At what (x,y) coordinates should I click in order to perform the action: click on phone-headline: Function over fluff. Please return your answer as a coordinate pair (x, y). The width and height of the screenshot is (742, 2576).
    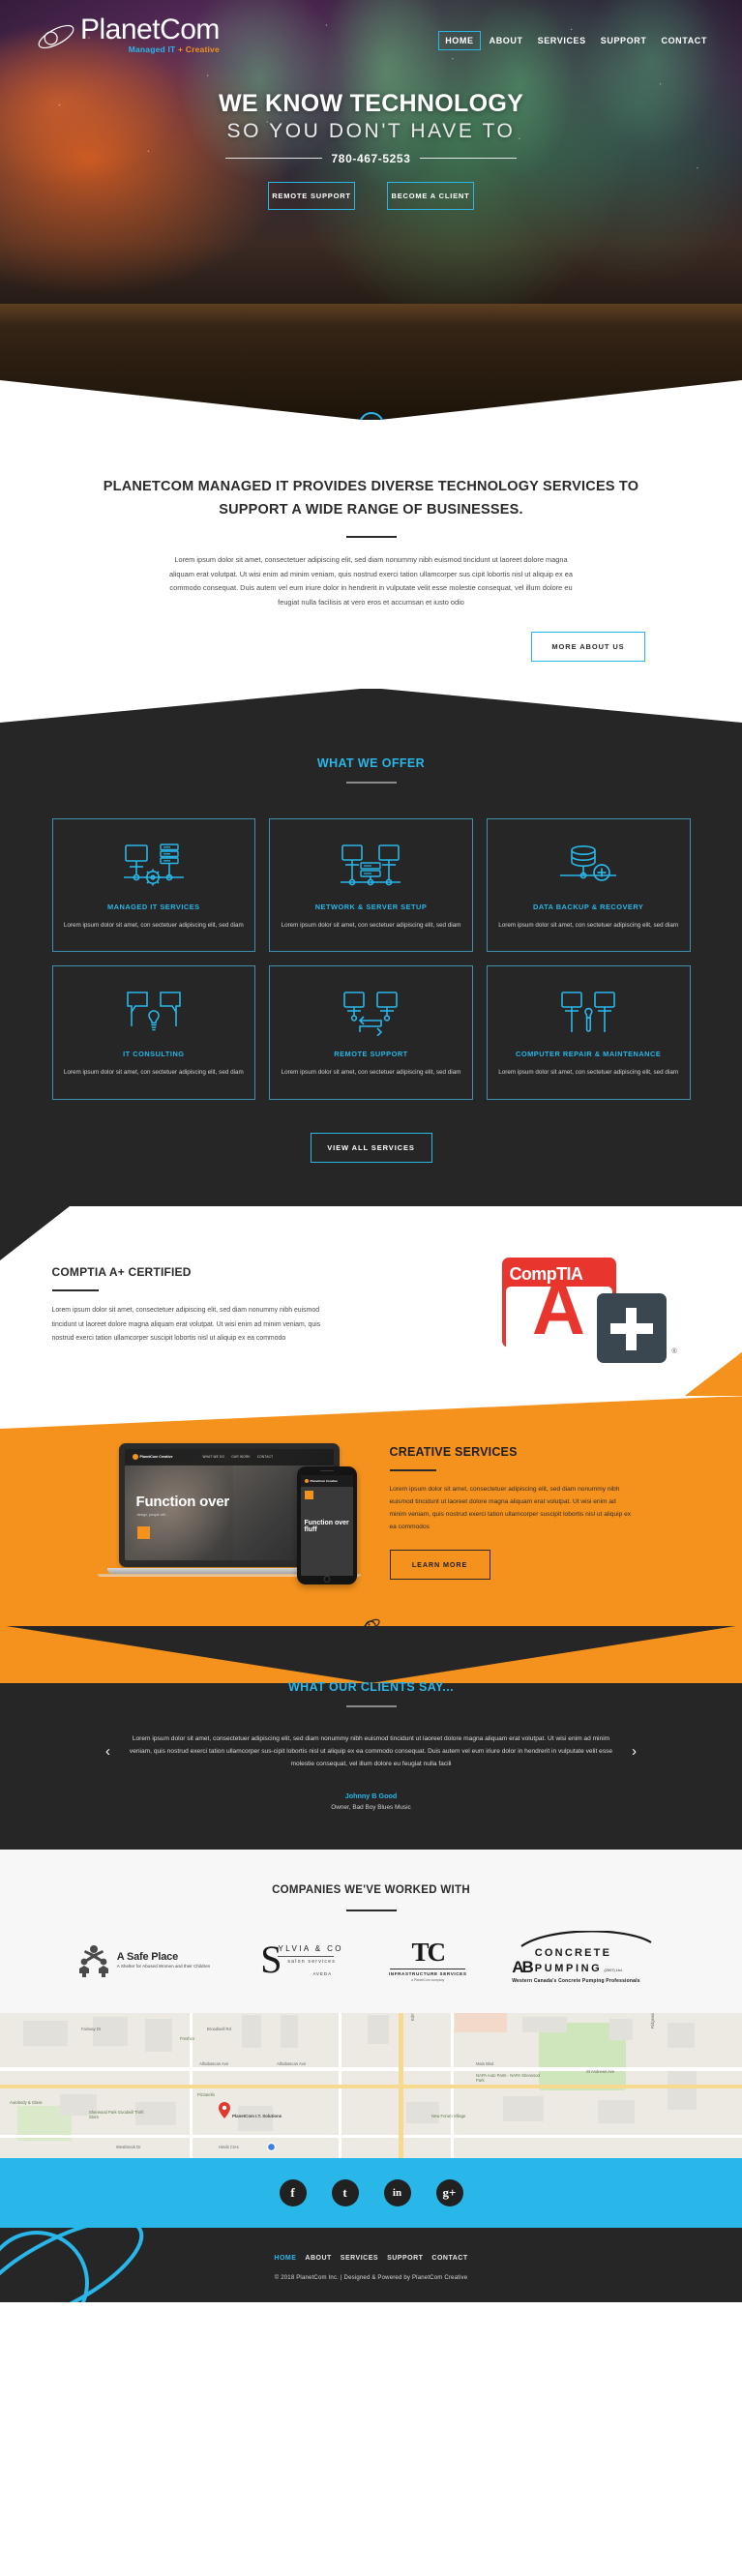
    Looking at the image, I should click on (326, 1526).